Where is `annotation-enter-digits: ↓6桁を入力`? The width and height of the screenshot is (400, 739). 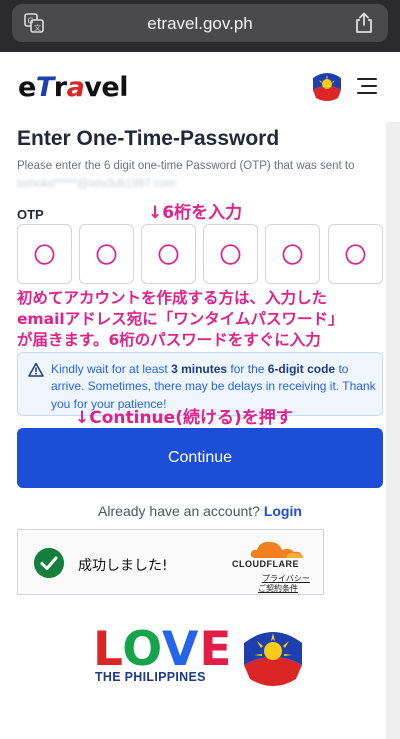
annotation-enter-digits: ↓6桁を入力 is located at coordinates (195, 213).